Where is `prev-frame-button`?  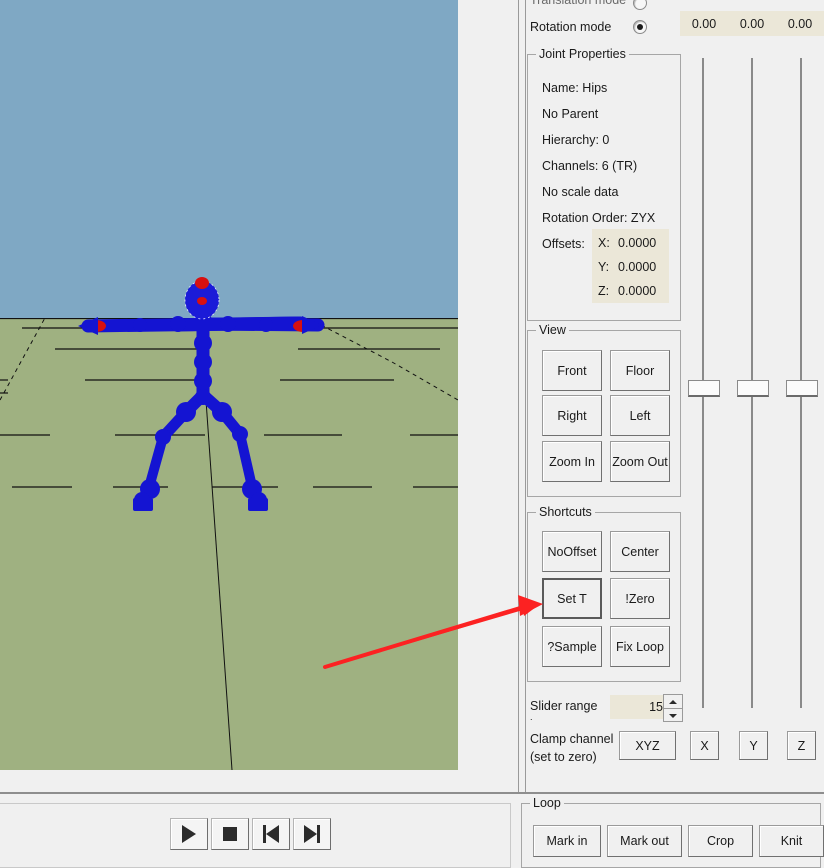
prev-frame-button is located at coordinates (271, 834).